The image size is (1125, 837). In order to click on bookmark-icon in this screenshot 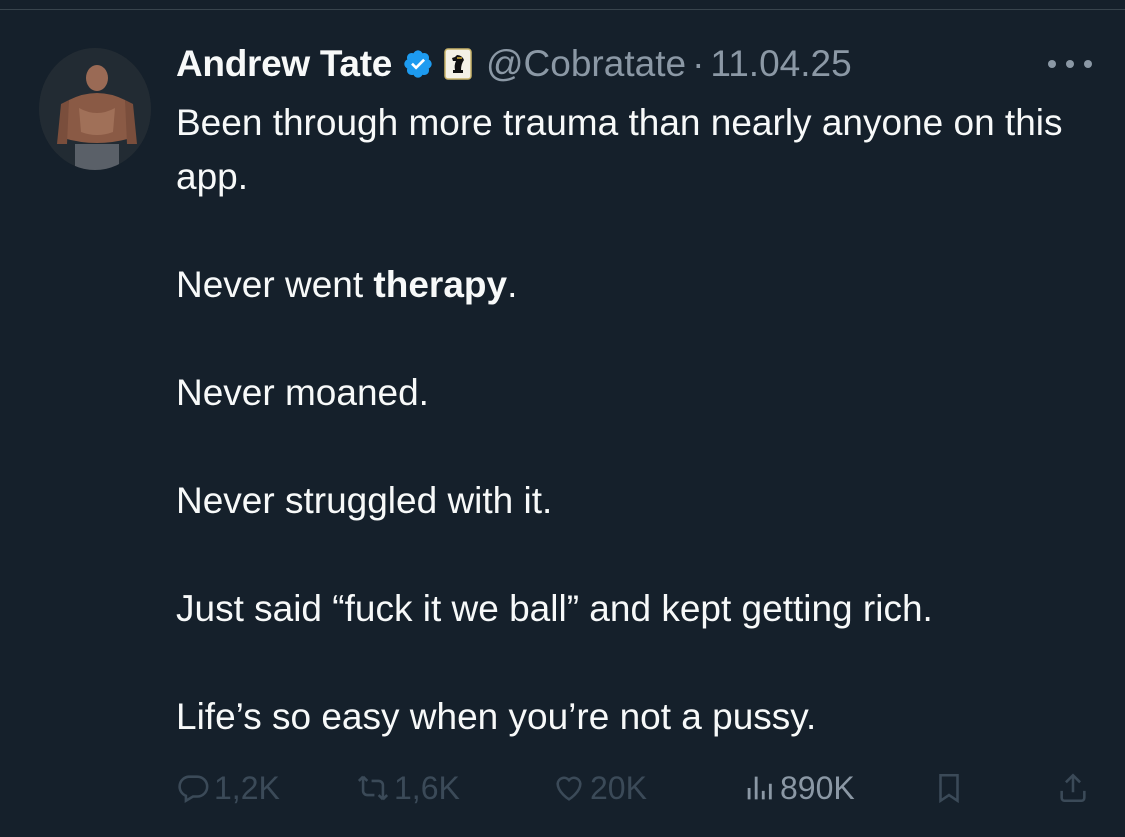, I will do `click(949, 788)`.